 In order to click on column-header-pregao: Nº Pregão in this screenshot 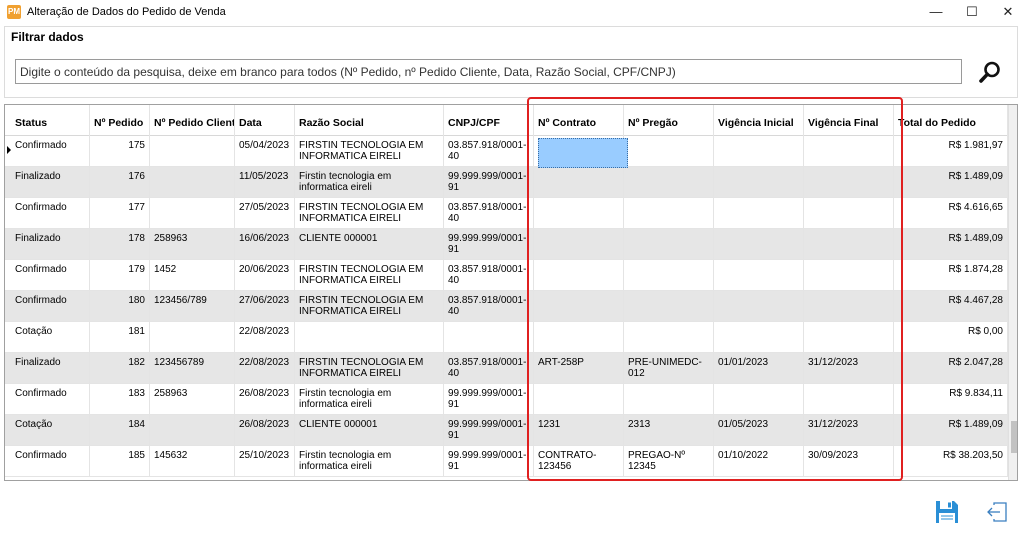, I will do `click(669, 120)`.